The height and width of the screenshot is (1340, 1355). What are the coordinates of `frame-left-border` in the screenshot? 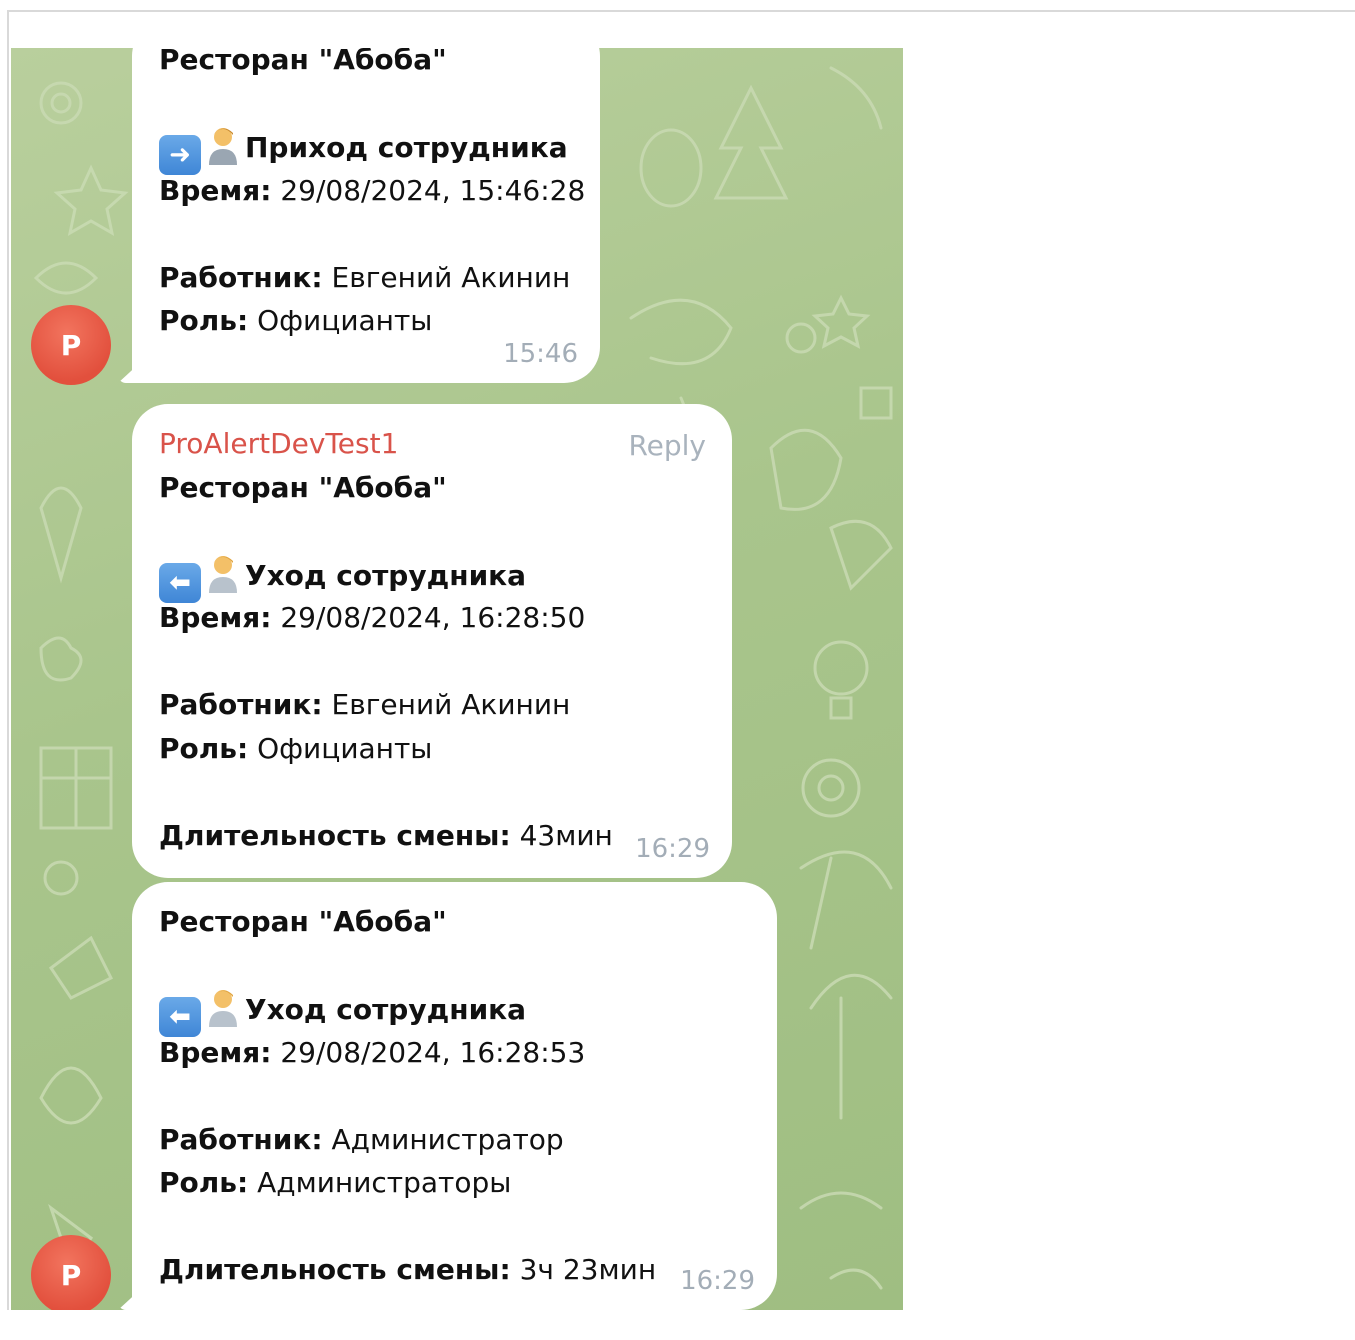 It's located at (8, 660).